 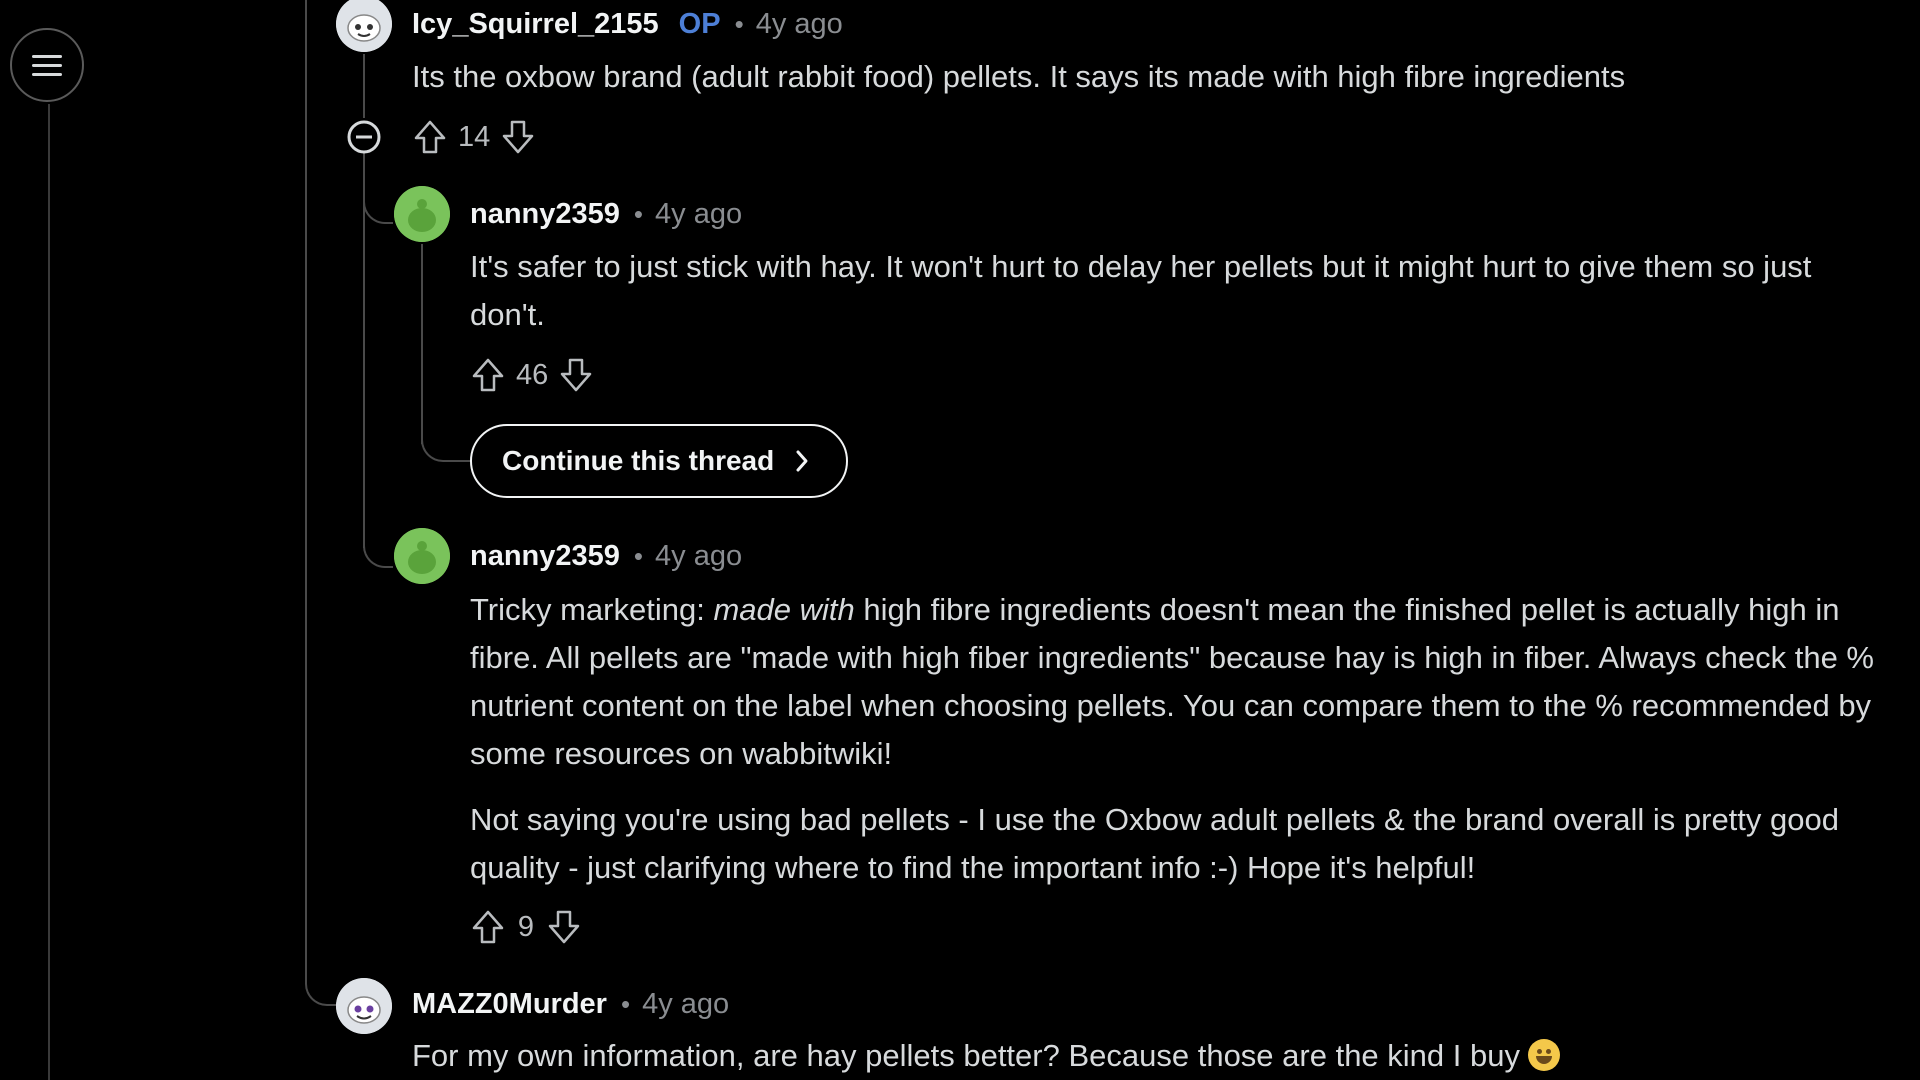 I want to click on op-badge: OP, so click(x=699, y=24).